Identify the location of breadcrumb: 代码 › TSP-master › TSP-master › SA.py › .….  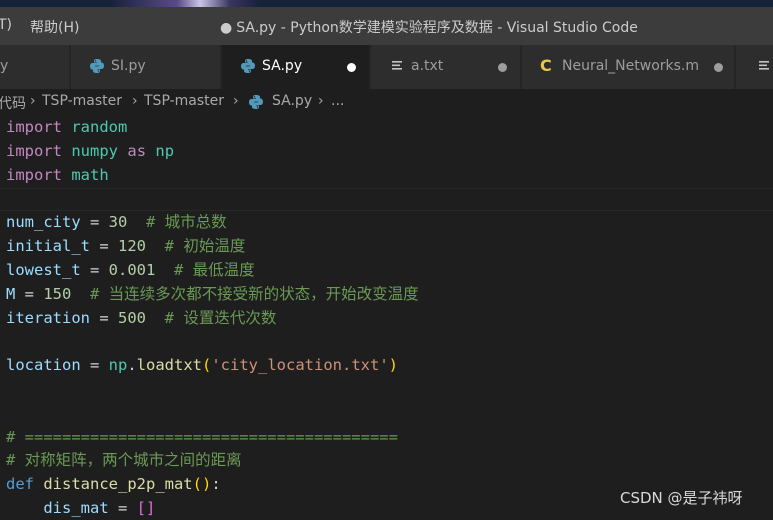
(386, 102).